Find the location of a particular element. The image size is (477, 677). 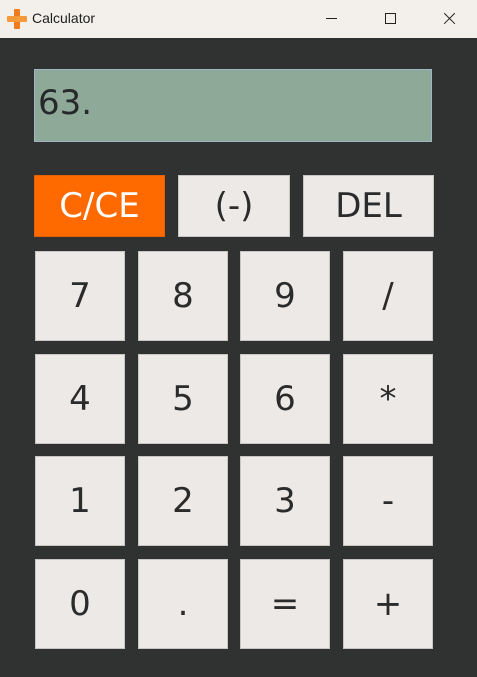

divide-button: / is located at coordinates (388, 296).